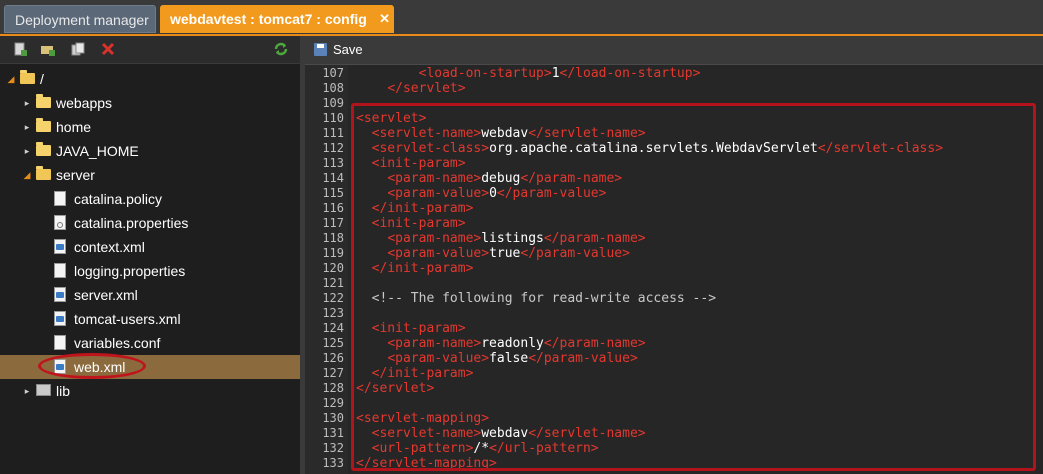 Image resolution: width=1043 pixels, height=474 pixels. I want to click on tree-item: catalina.properties, so click(150, 223).